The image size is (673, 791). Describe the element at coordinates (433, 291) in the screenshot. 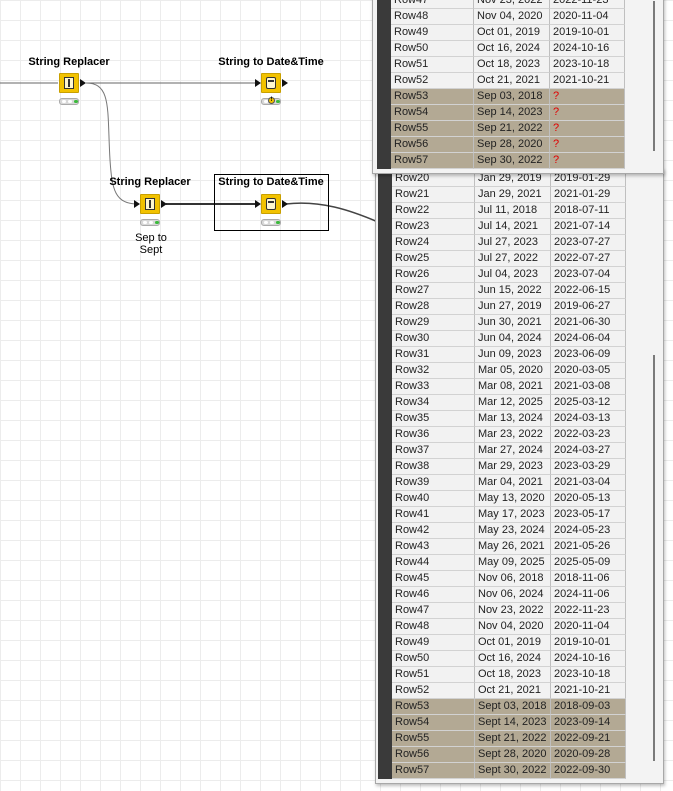

I see `row-id-cell: Row27` at that location.